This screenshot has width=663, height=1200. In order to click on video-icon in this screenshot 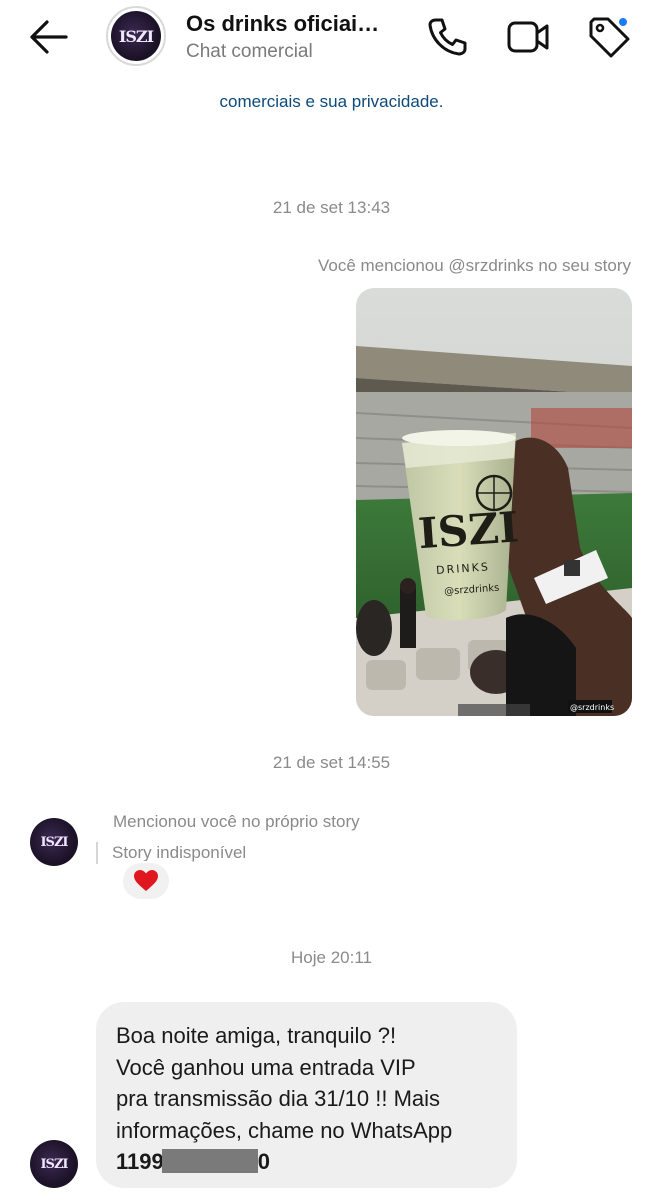, I will do `click(528, 37)`.